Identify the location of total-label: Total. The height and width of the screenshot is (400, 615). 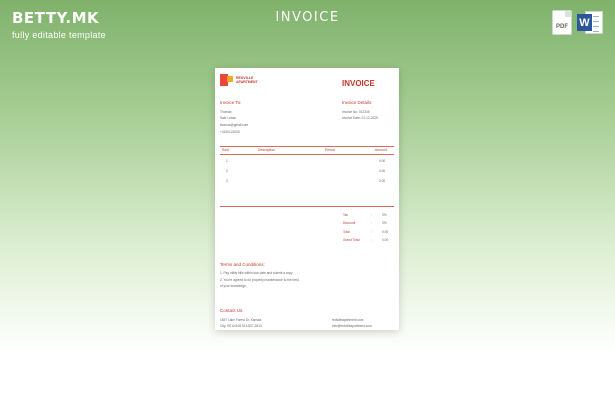
(346, 232).